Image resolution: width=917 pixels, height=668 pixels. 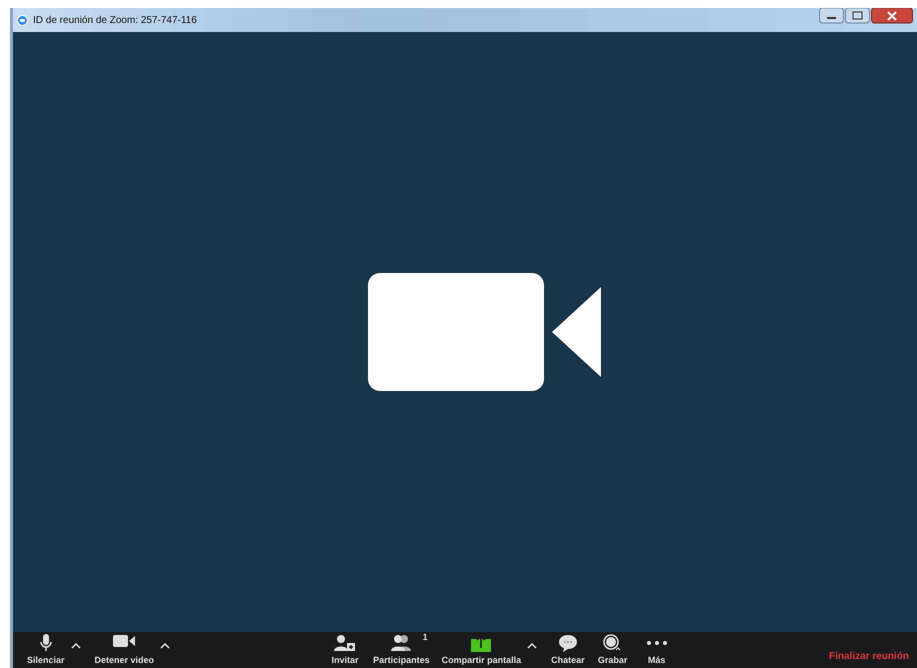 I want to click on window-title: ID de reunión de Zoom: 257-747-116, so click(x=115, y=20).